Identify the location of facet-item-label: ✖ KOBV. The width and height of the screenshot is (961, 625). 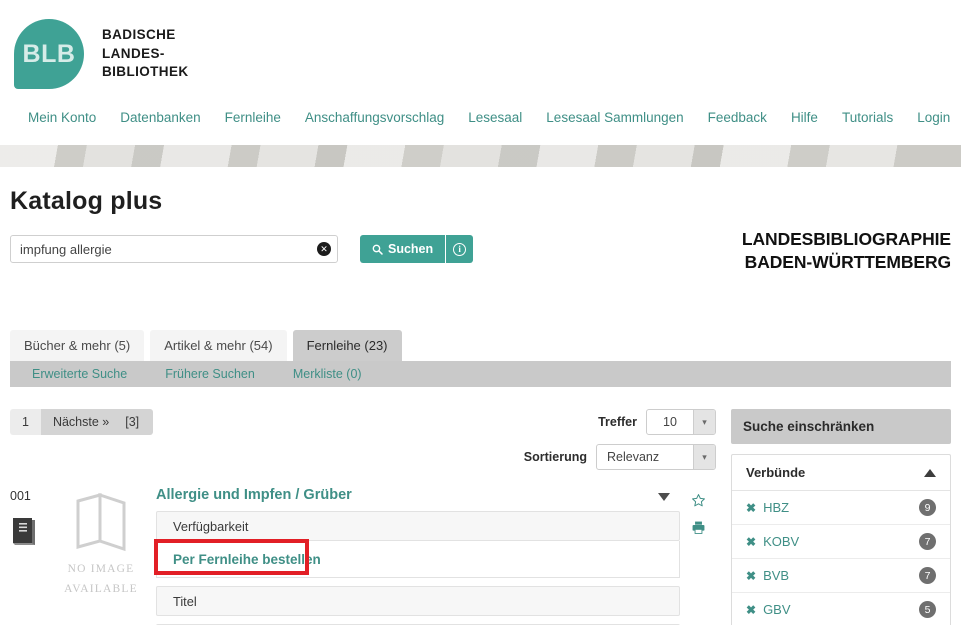
(772, 541).